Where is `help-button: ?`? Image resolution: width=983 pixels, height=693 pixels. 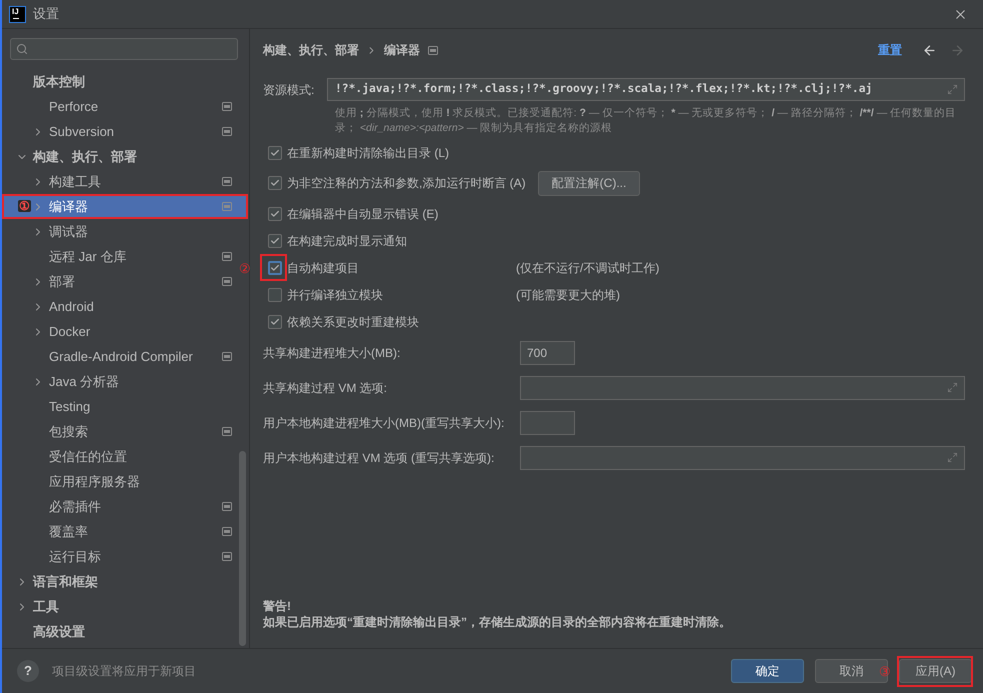 help-button: ? is located at coordinates (28, 671).